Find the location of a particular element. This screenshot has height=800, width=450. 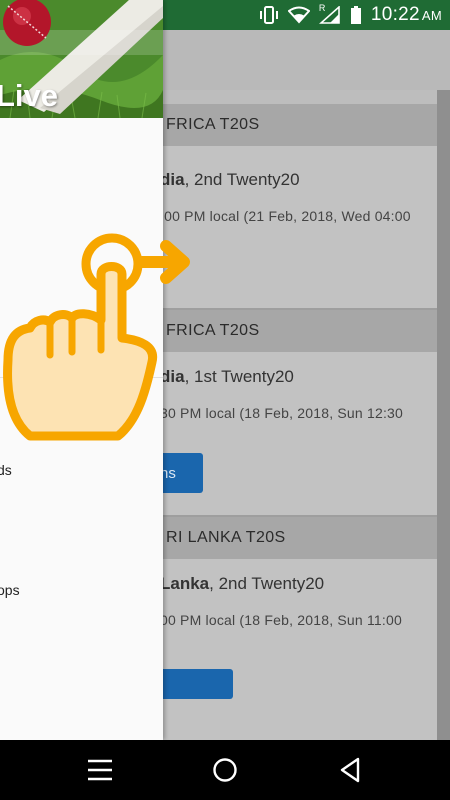

match-title: Lanka, 2nd Twenty20 is located at coordinates (242, 583).